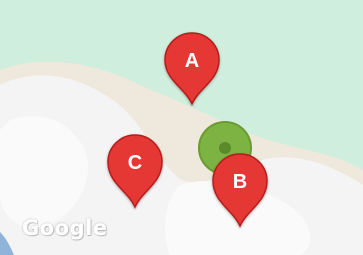  I want to click on marker-c: C, so click(135, 171).